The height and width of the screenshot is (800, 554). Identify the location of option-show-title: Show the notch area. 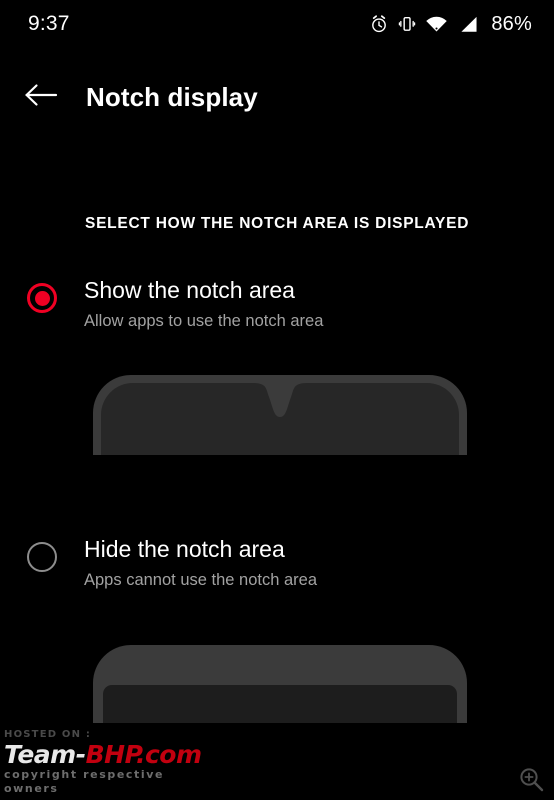
(189, 290).